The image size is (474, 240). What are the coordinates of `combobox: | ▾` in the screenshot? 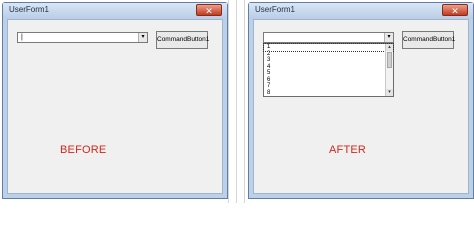 It's located at (82, 37).